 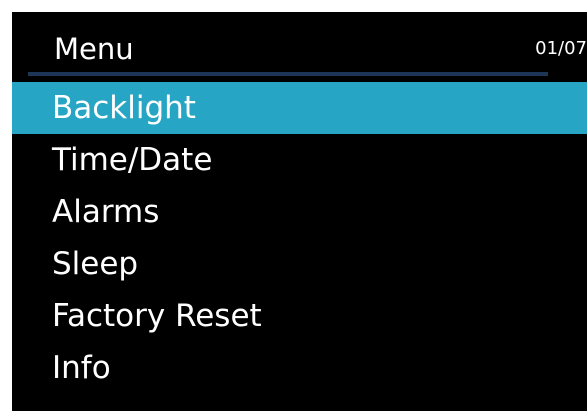 What do you see at coordinates (299, 108) in the screenshot?
I see `menu-item-backlight: Backlight` at bounding box center [299, 108].